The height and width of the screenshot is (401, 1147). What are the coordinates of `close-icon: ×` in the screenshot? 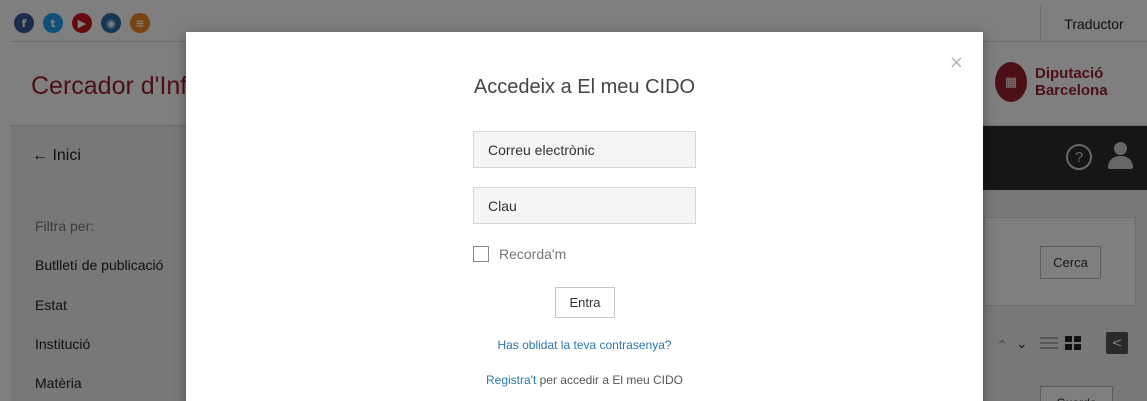 It's located at (956, 62).